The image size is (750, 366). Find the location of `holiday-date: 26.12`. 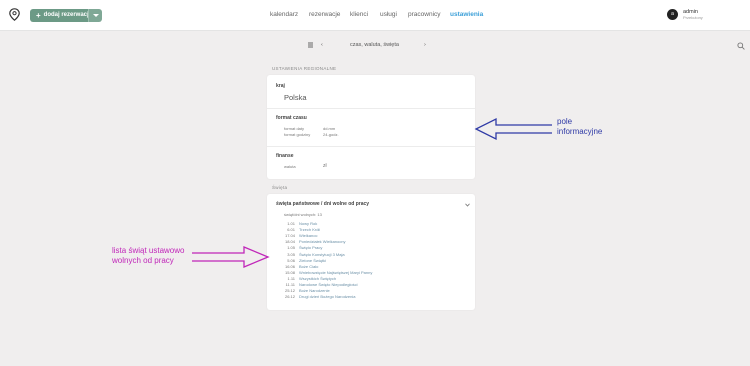

holiday-date: 26.12 is located at coordinates (289, 297).